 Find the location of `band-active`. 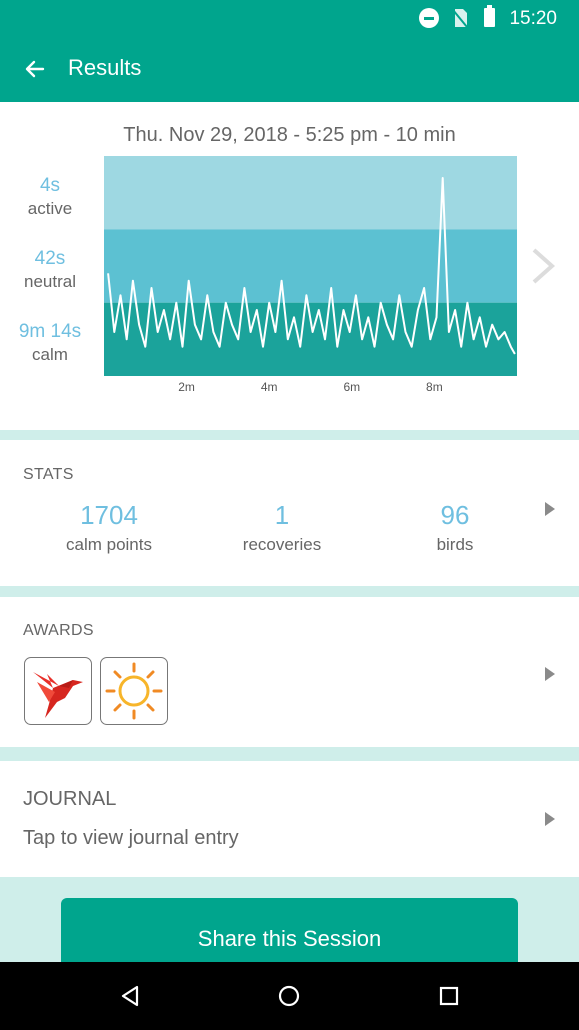

band-active is located at coordinates (310, 193).